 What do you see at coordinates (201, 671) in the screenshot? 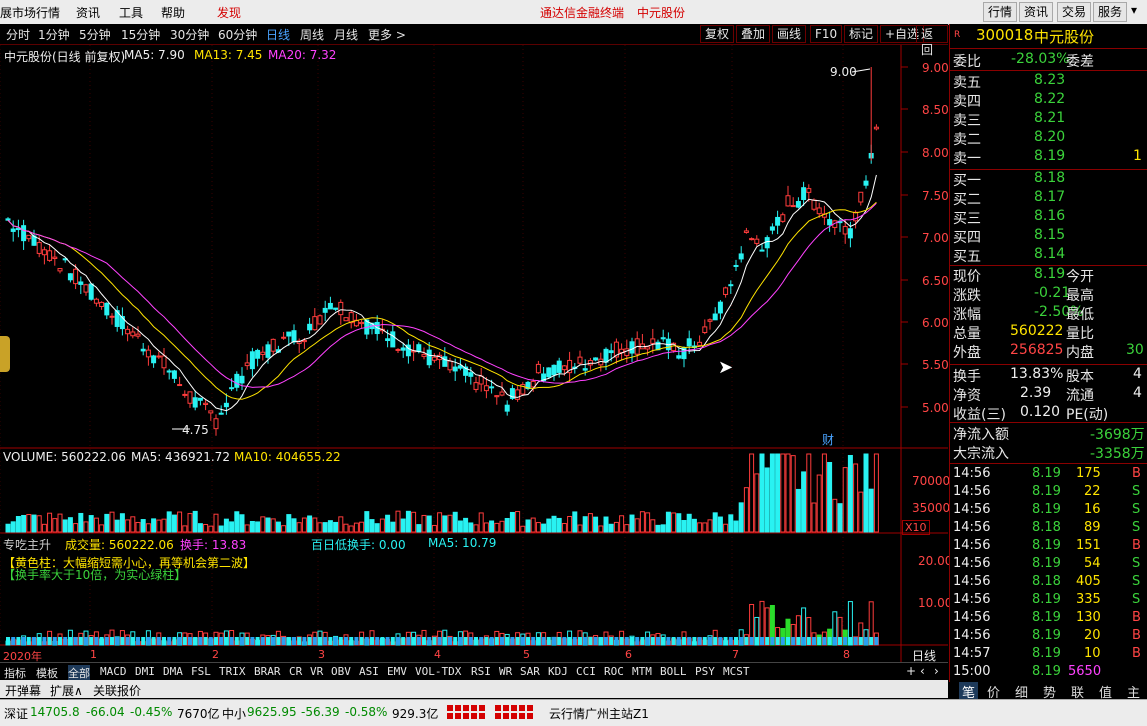
I see `indicator-tab-fsl: FSL` at bounding box center [201, 671].